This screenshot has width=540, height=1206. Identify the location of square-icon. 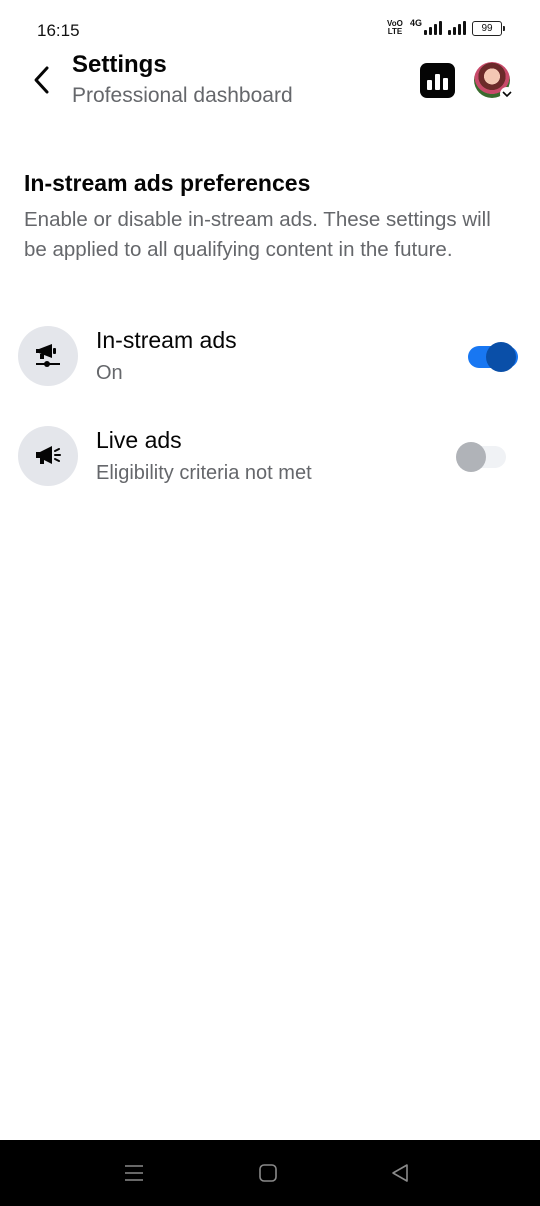
(268, 1173).